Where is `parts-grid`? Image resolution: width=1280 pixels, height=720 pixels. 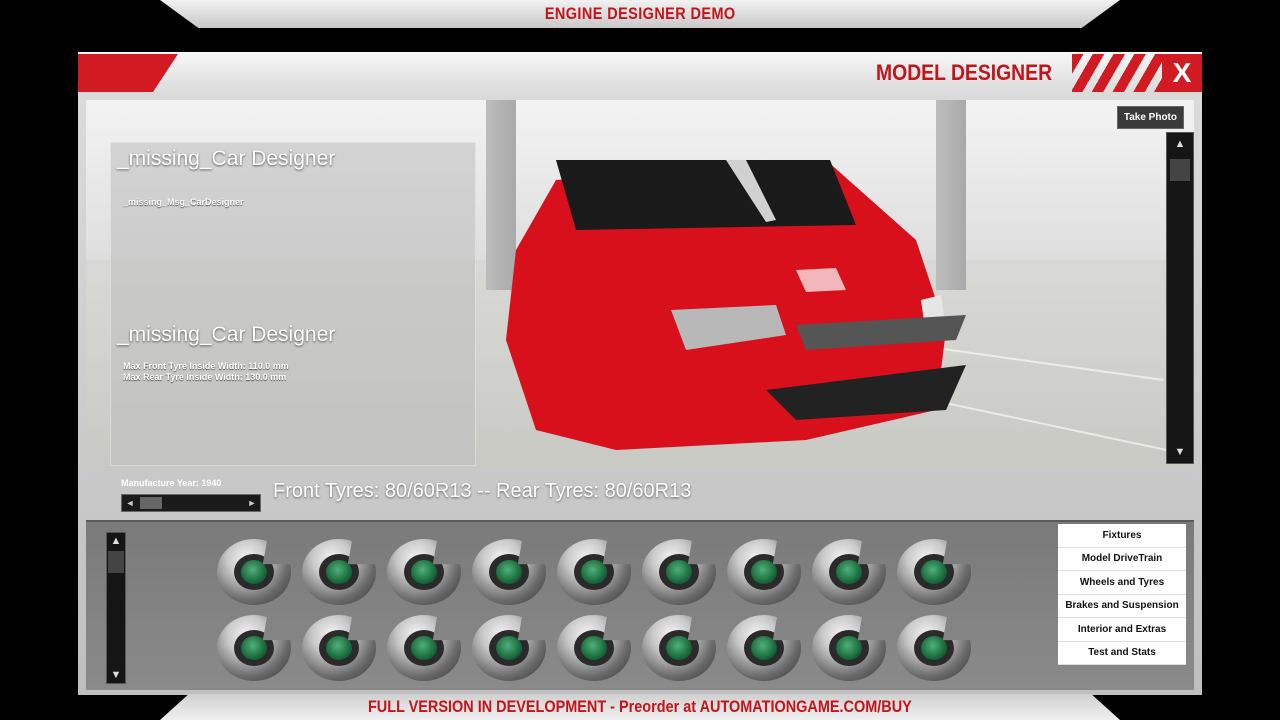 parts-grid is located at coordinates (594, 610).